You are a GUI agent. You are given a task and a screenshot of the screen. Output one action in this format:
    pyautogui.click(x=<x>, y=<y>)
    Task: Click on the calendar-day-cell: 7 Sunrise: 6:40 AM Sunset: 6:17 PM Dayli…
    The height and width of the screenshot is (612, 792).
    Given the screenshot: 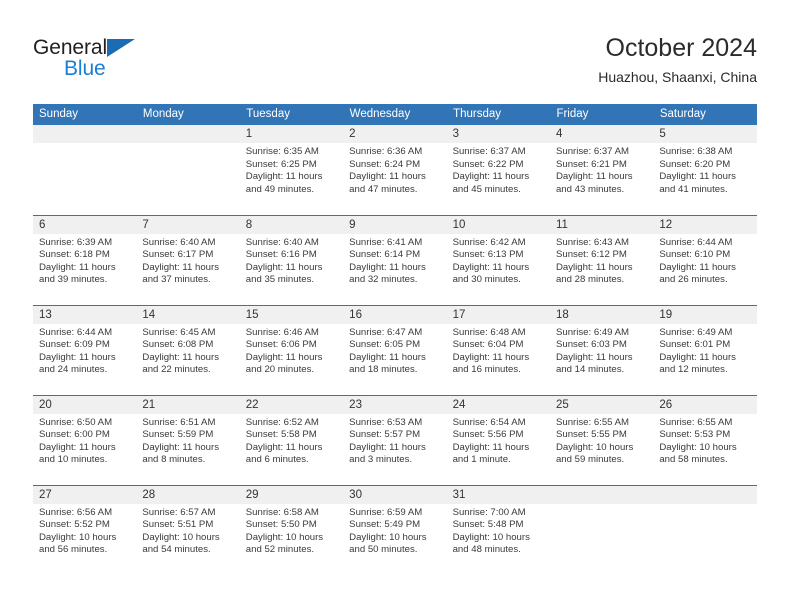 What is the action you would take?
    pyautogui.click(x=188, y=259)
    